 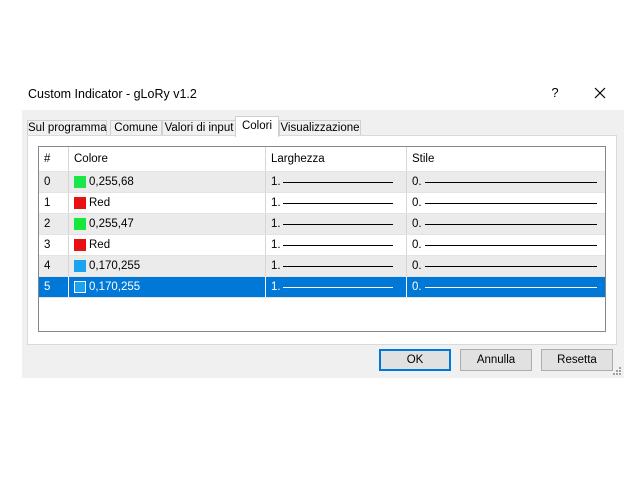 I want to click on tab-colori: Colori, so click(x=257, y=126).